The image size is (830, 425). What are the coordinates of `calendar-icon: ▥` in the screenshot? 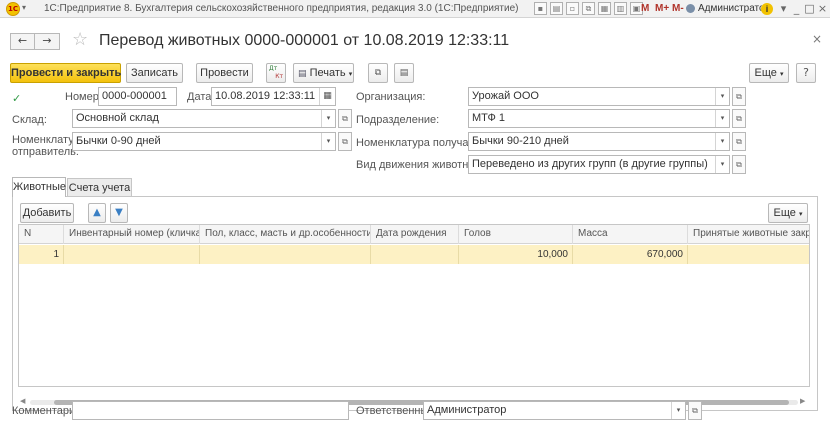 It's located at (620, 8).